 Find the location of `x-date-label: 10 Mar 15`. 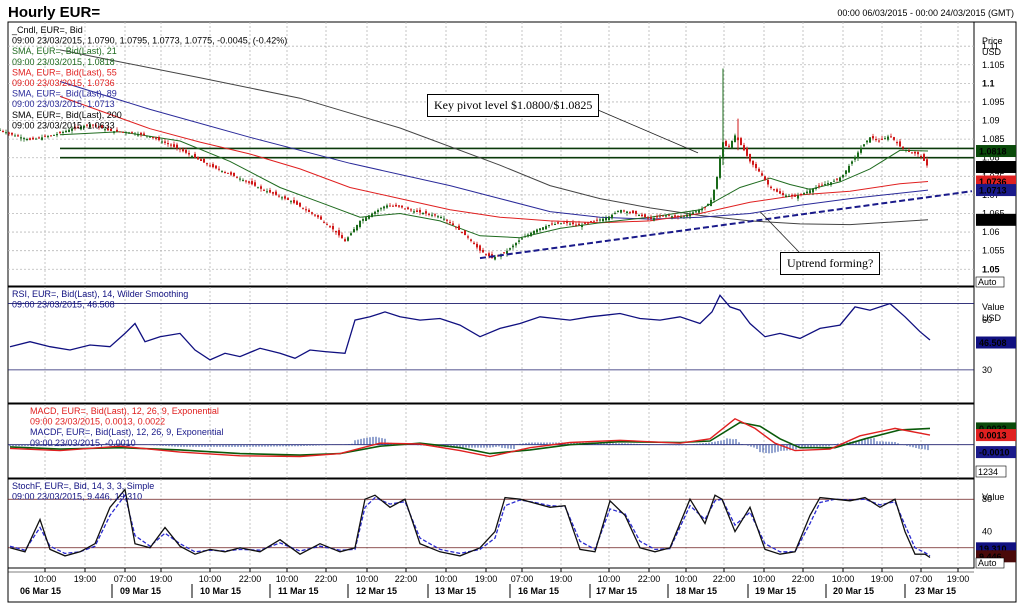

x-date-label: 10 Mar 15 is located at coordinates (220, 591).